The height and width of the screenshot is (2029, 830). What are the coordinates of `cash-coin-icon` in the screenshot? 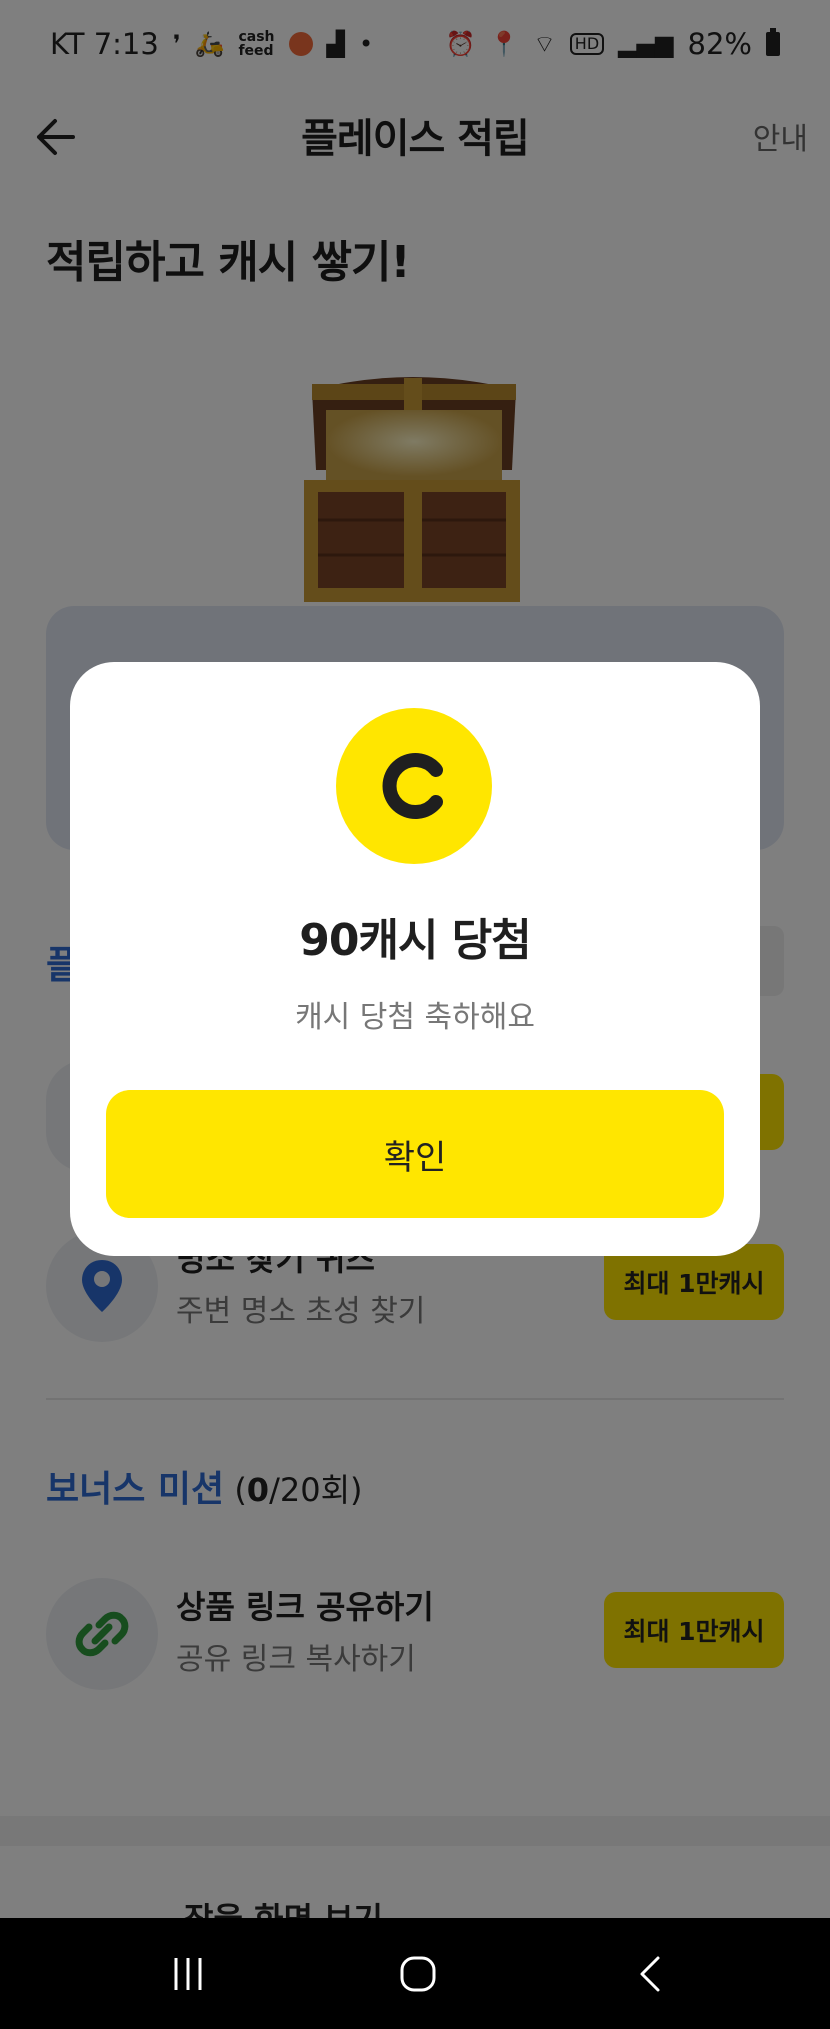 It's located at (414, 786).